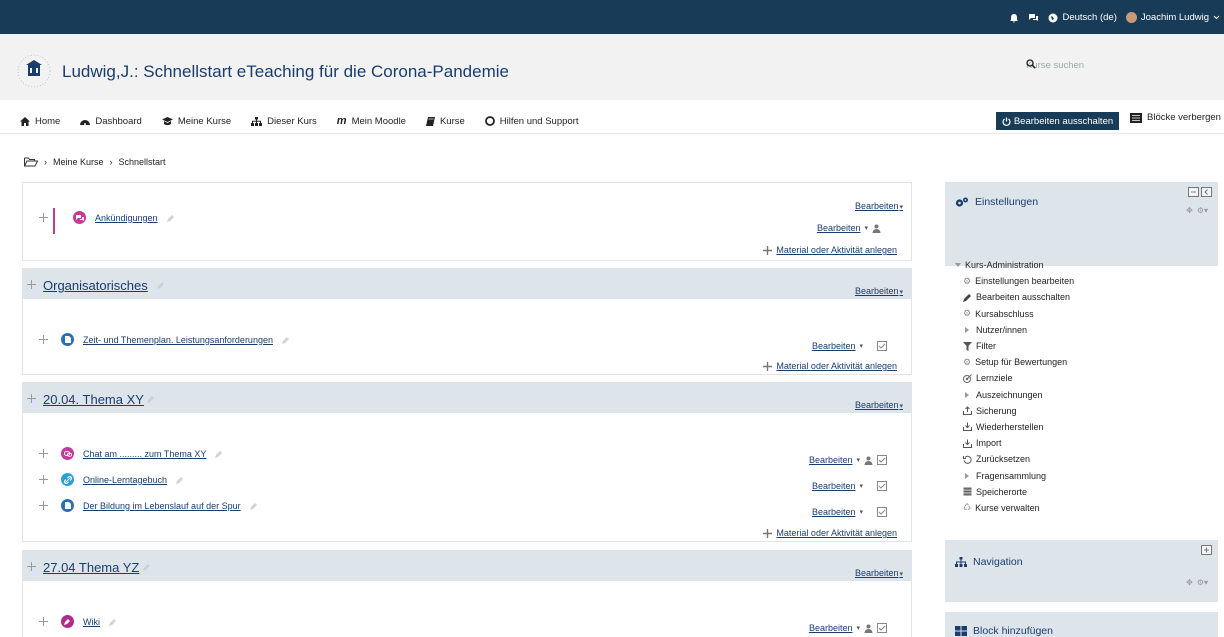 This screenshot has height=637, width=1224. What do you see at coordinates (531, 121) in the screenshot?
I see `nav-hilfen: Hilfen und Support` at bounding box center [531, 121].